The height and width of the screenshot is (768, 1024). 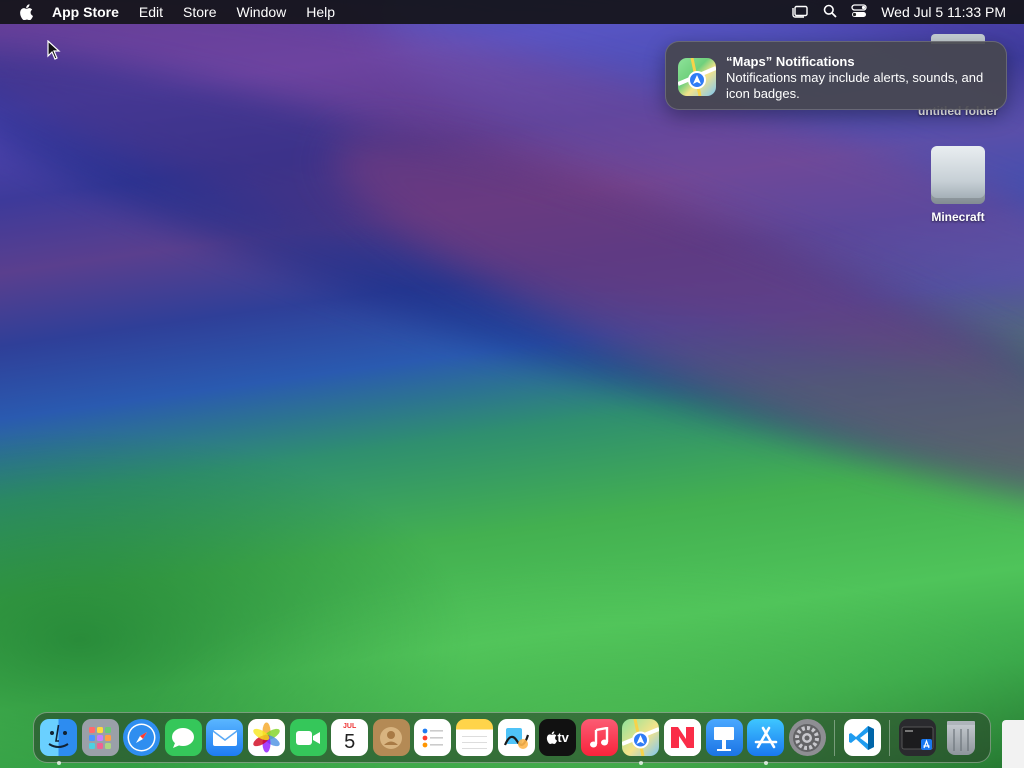 What do you see at coordinates (261, 12) in the screenshot?
I see `menu-window: Window` at bounding box center [261, 12].